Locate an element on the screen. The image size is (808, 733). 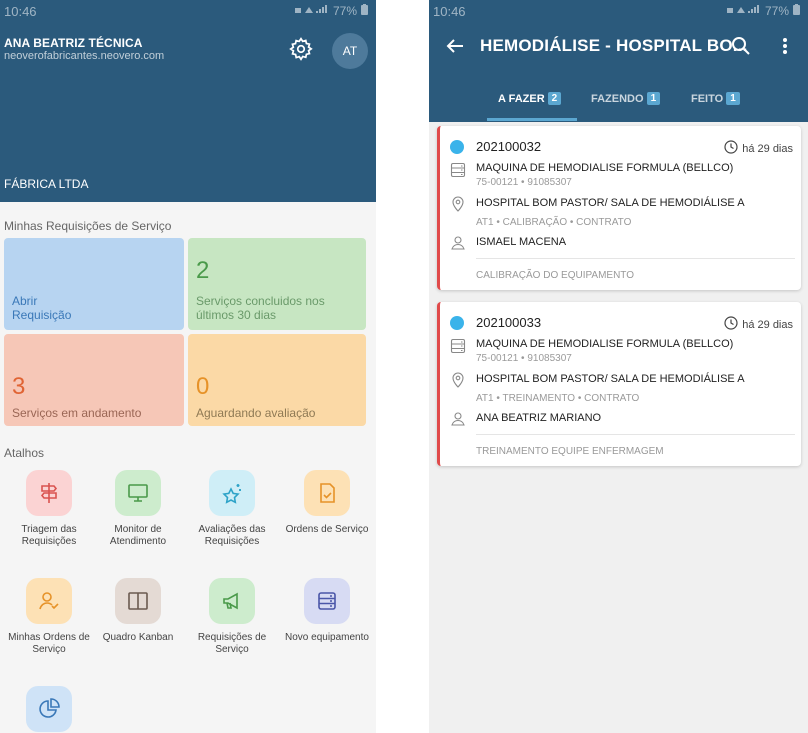
order-number: 202100033 is located at coordinates (509, 322).